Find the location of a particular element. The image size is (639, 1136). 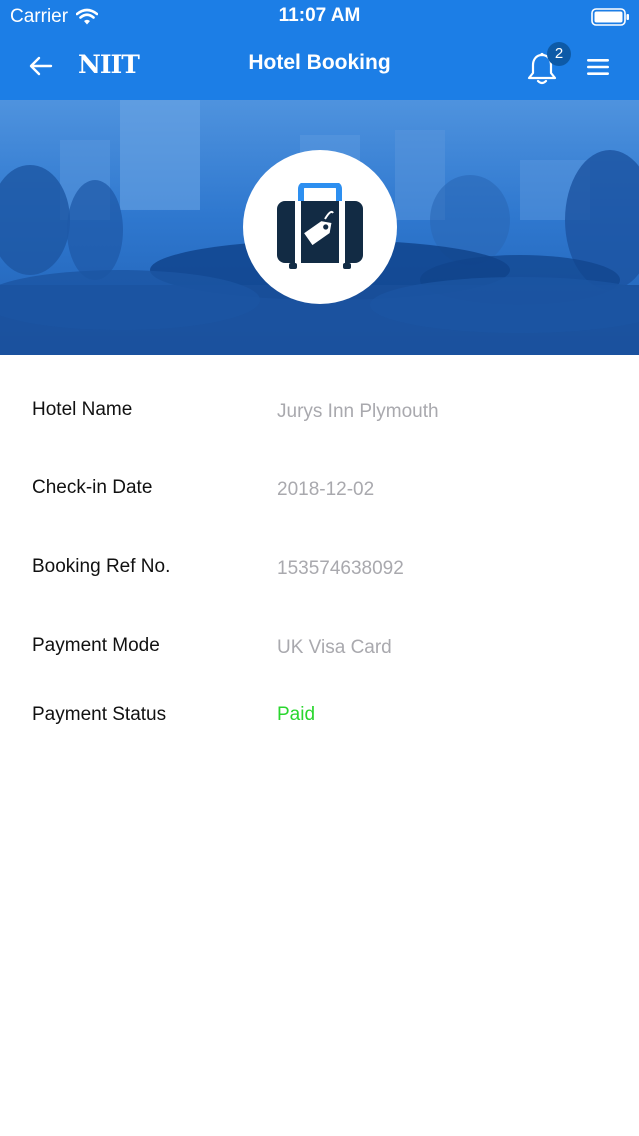

luggage-tag-icon is located at coordinates (320, 226).